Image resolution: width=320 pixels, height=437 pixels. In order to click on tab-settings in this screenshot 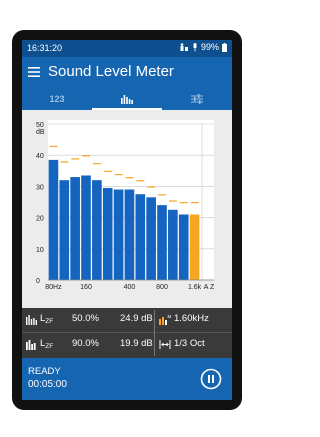, I will do `click(197, 99)`.